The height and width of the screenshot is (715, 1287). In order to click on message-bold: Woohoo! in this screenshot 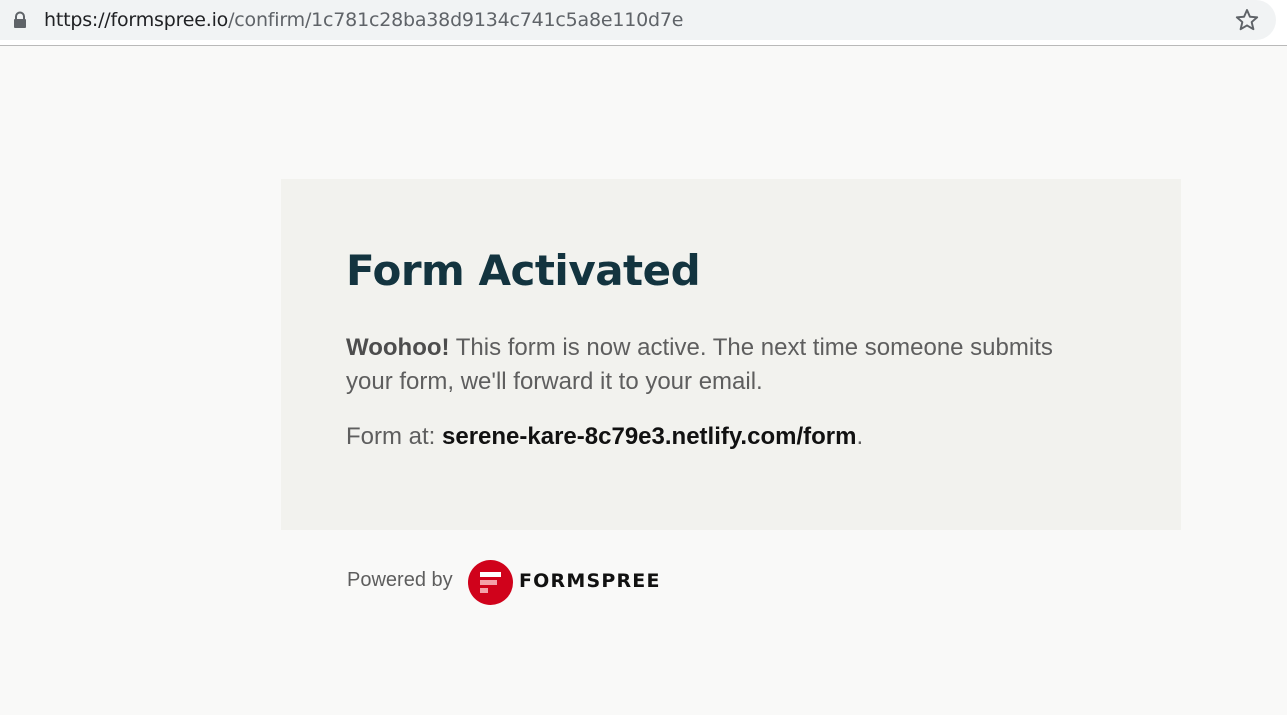, I will do `click(398, 347)`.